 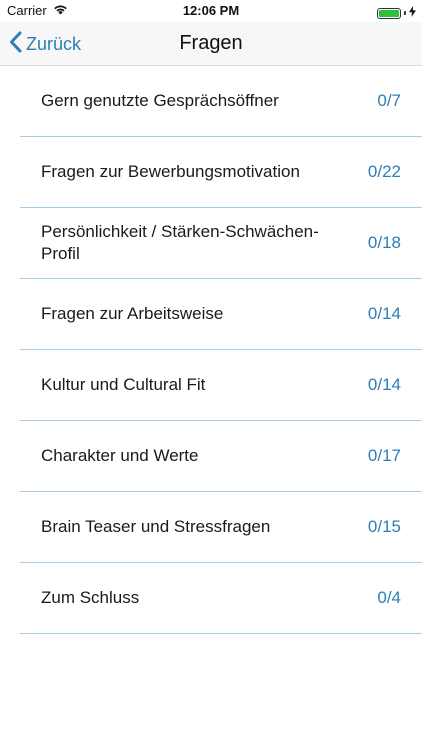 I want to click on list-item: Gern genutzte Gesprächsöffner 0/7, so click(x=221, y=101).